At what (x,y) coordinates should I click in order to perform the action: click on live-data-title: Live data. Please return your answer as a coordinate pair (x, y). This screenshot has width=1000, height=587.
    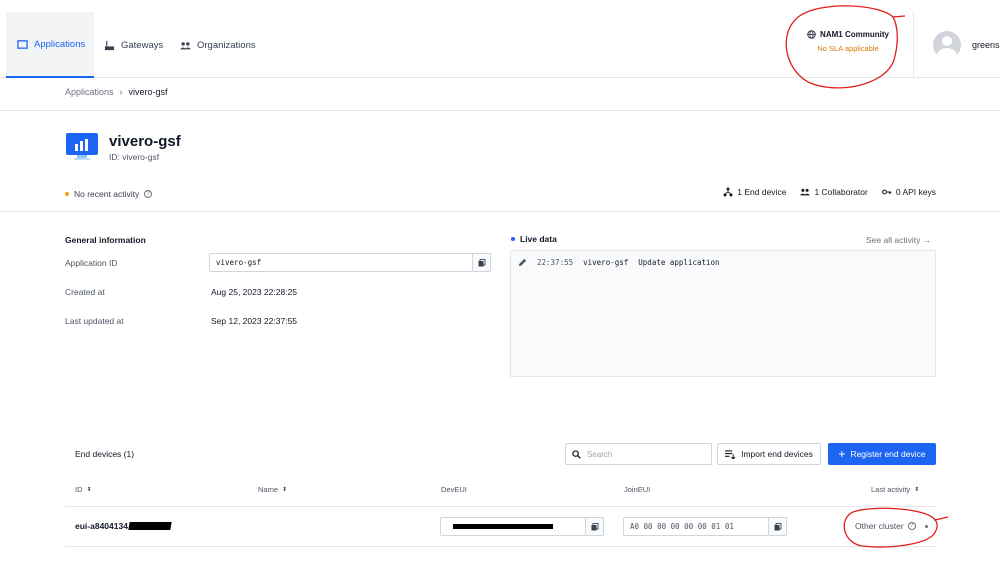
    Looking at the image, I should click on (534, 239).